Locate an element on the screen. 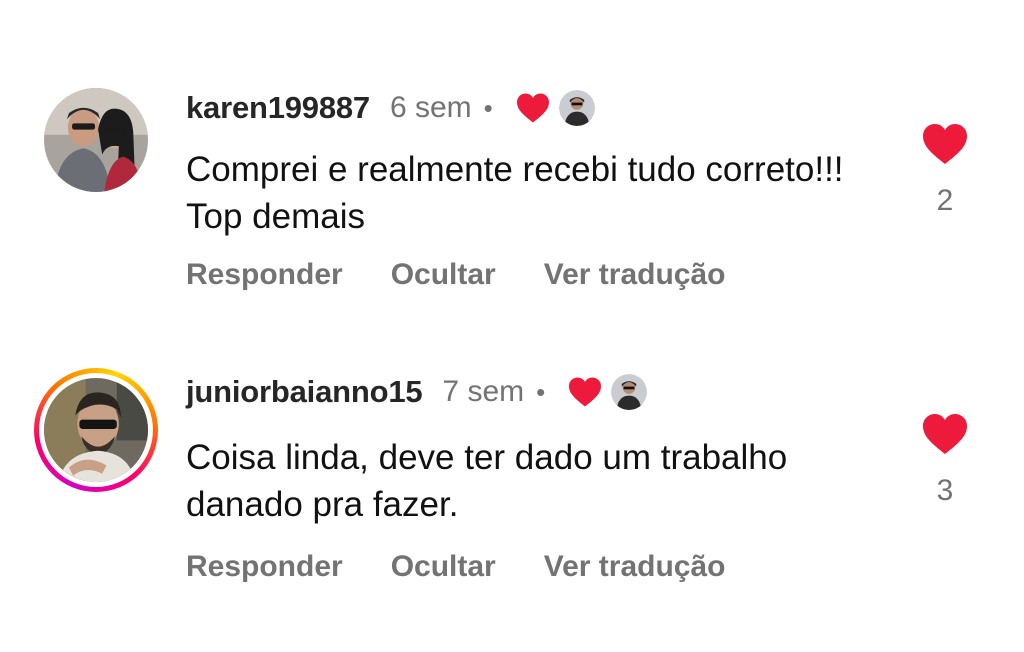 This screenshot has width=1024, height=652. like-count: 2 is located at coordinates (945, 201).